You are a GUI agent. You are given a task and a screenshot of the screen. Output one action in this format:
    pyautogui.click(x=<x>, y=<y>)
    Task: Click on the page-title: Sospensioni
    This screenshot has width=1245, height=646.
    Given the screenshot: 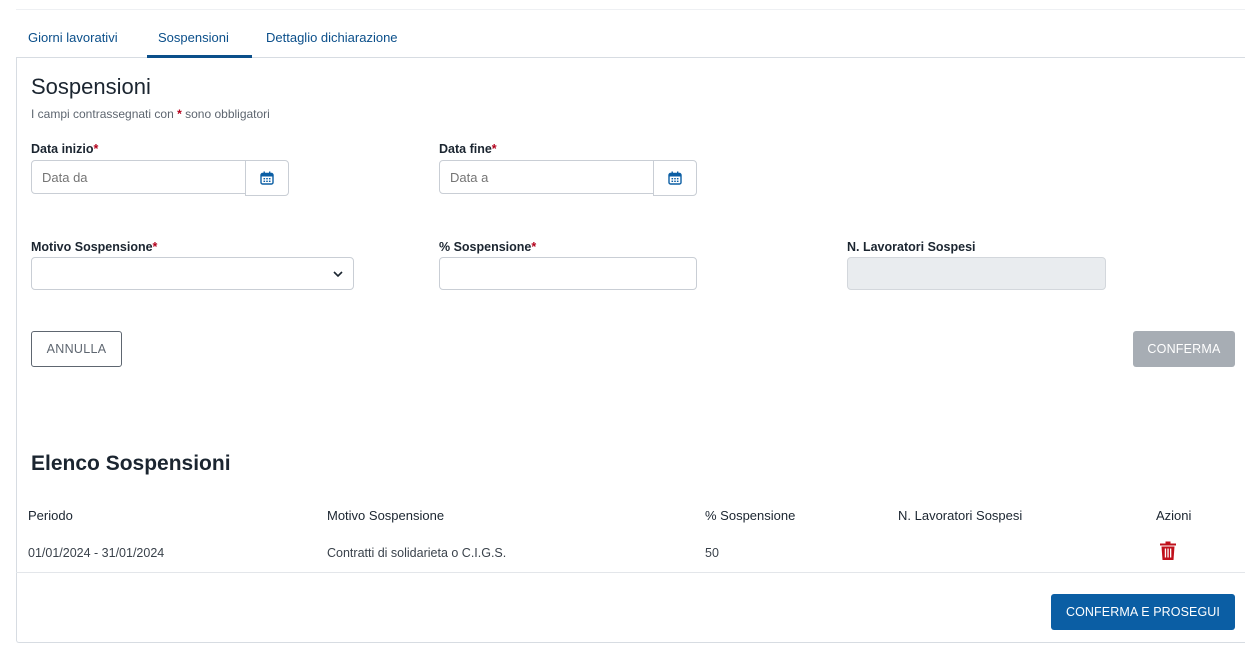 What is the action you would take?
    pyautogui.click(x=91, y=86)
    